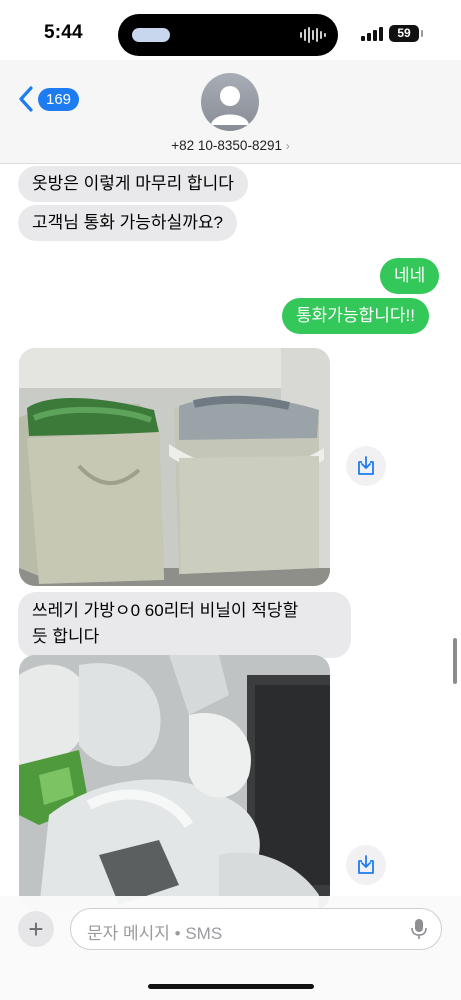 The image size is (461, 1000). Describe the element at coordinates (410, 276) in the screenshot. I see `message-bubble-outgoing: 네네` at that location.